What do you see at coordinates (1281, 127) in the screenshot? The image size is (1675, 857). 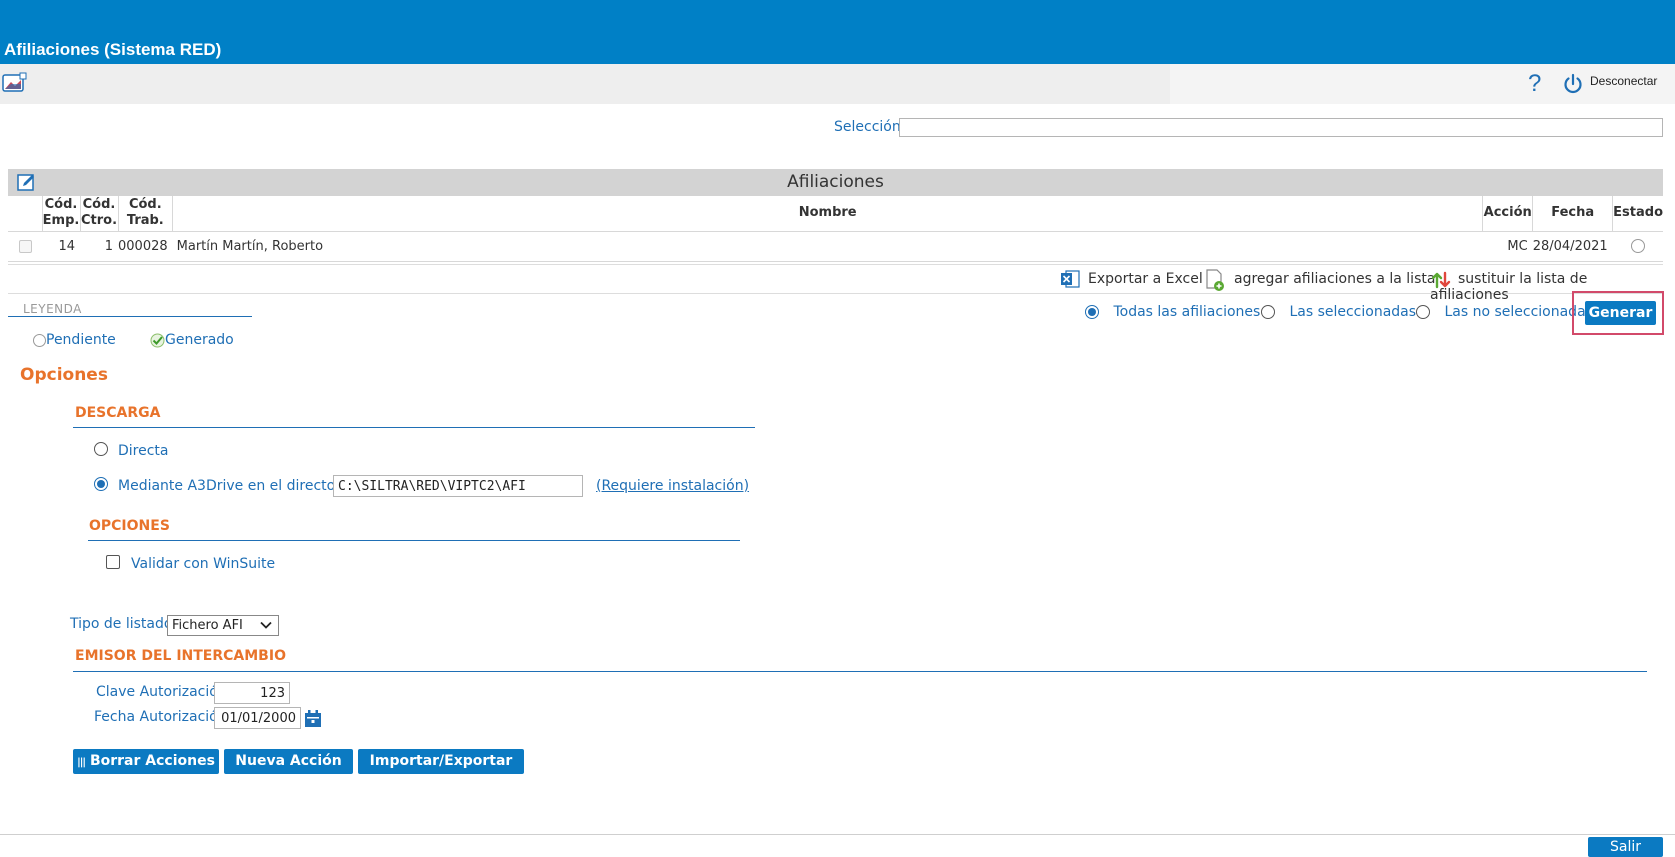 I see `selection-input` at bounding box center [1281, 127].